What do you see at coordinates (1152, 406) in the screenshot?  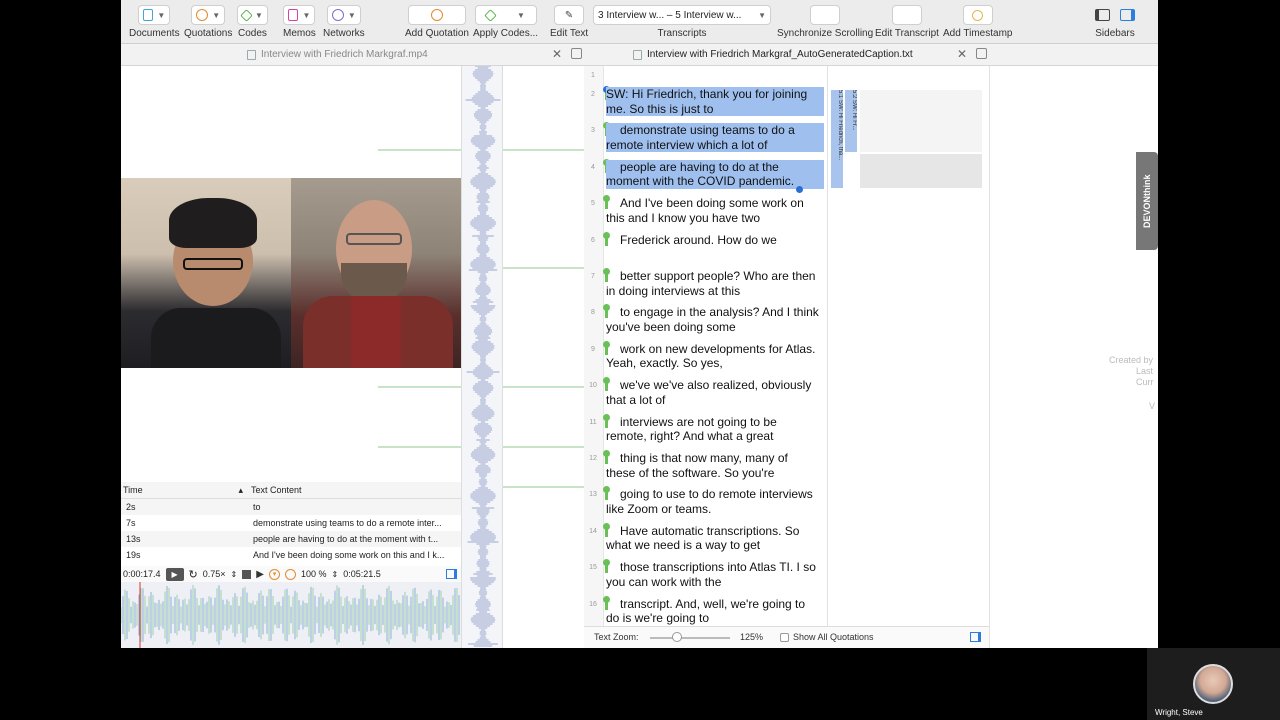 I see `value-label: V` at bounding box center [1152, 406].